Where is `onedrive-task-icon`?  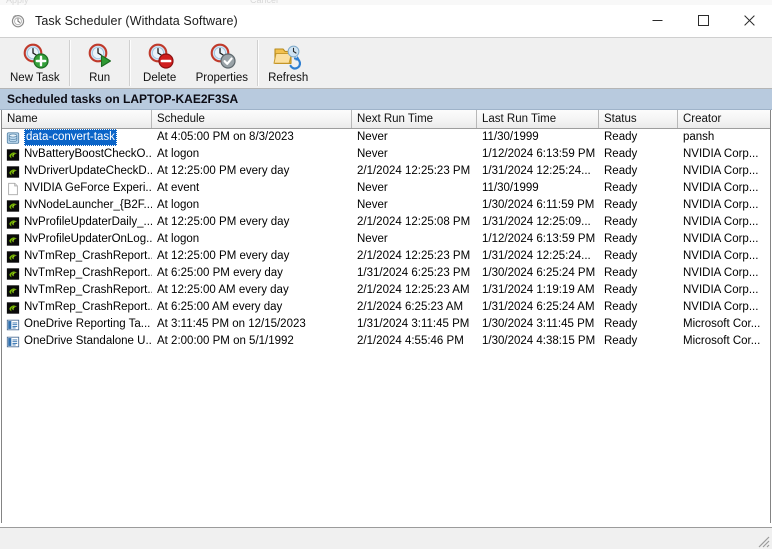
onedrive-task-icon is located at coordinates (13, 341).